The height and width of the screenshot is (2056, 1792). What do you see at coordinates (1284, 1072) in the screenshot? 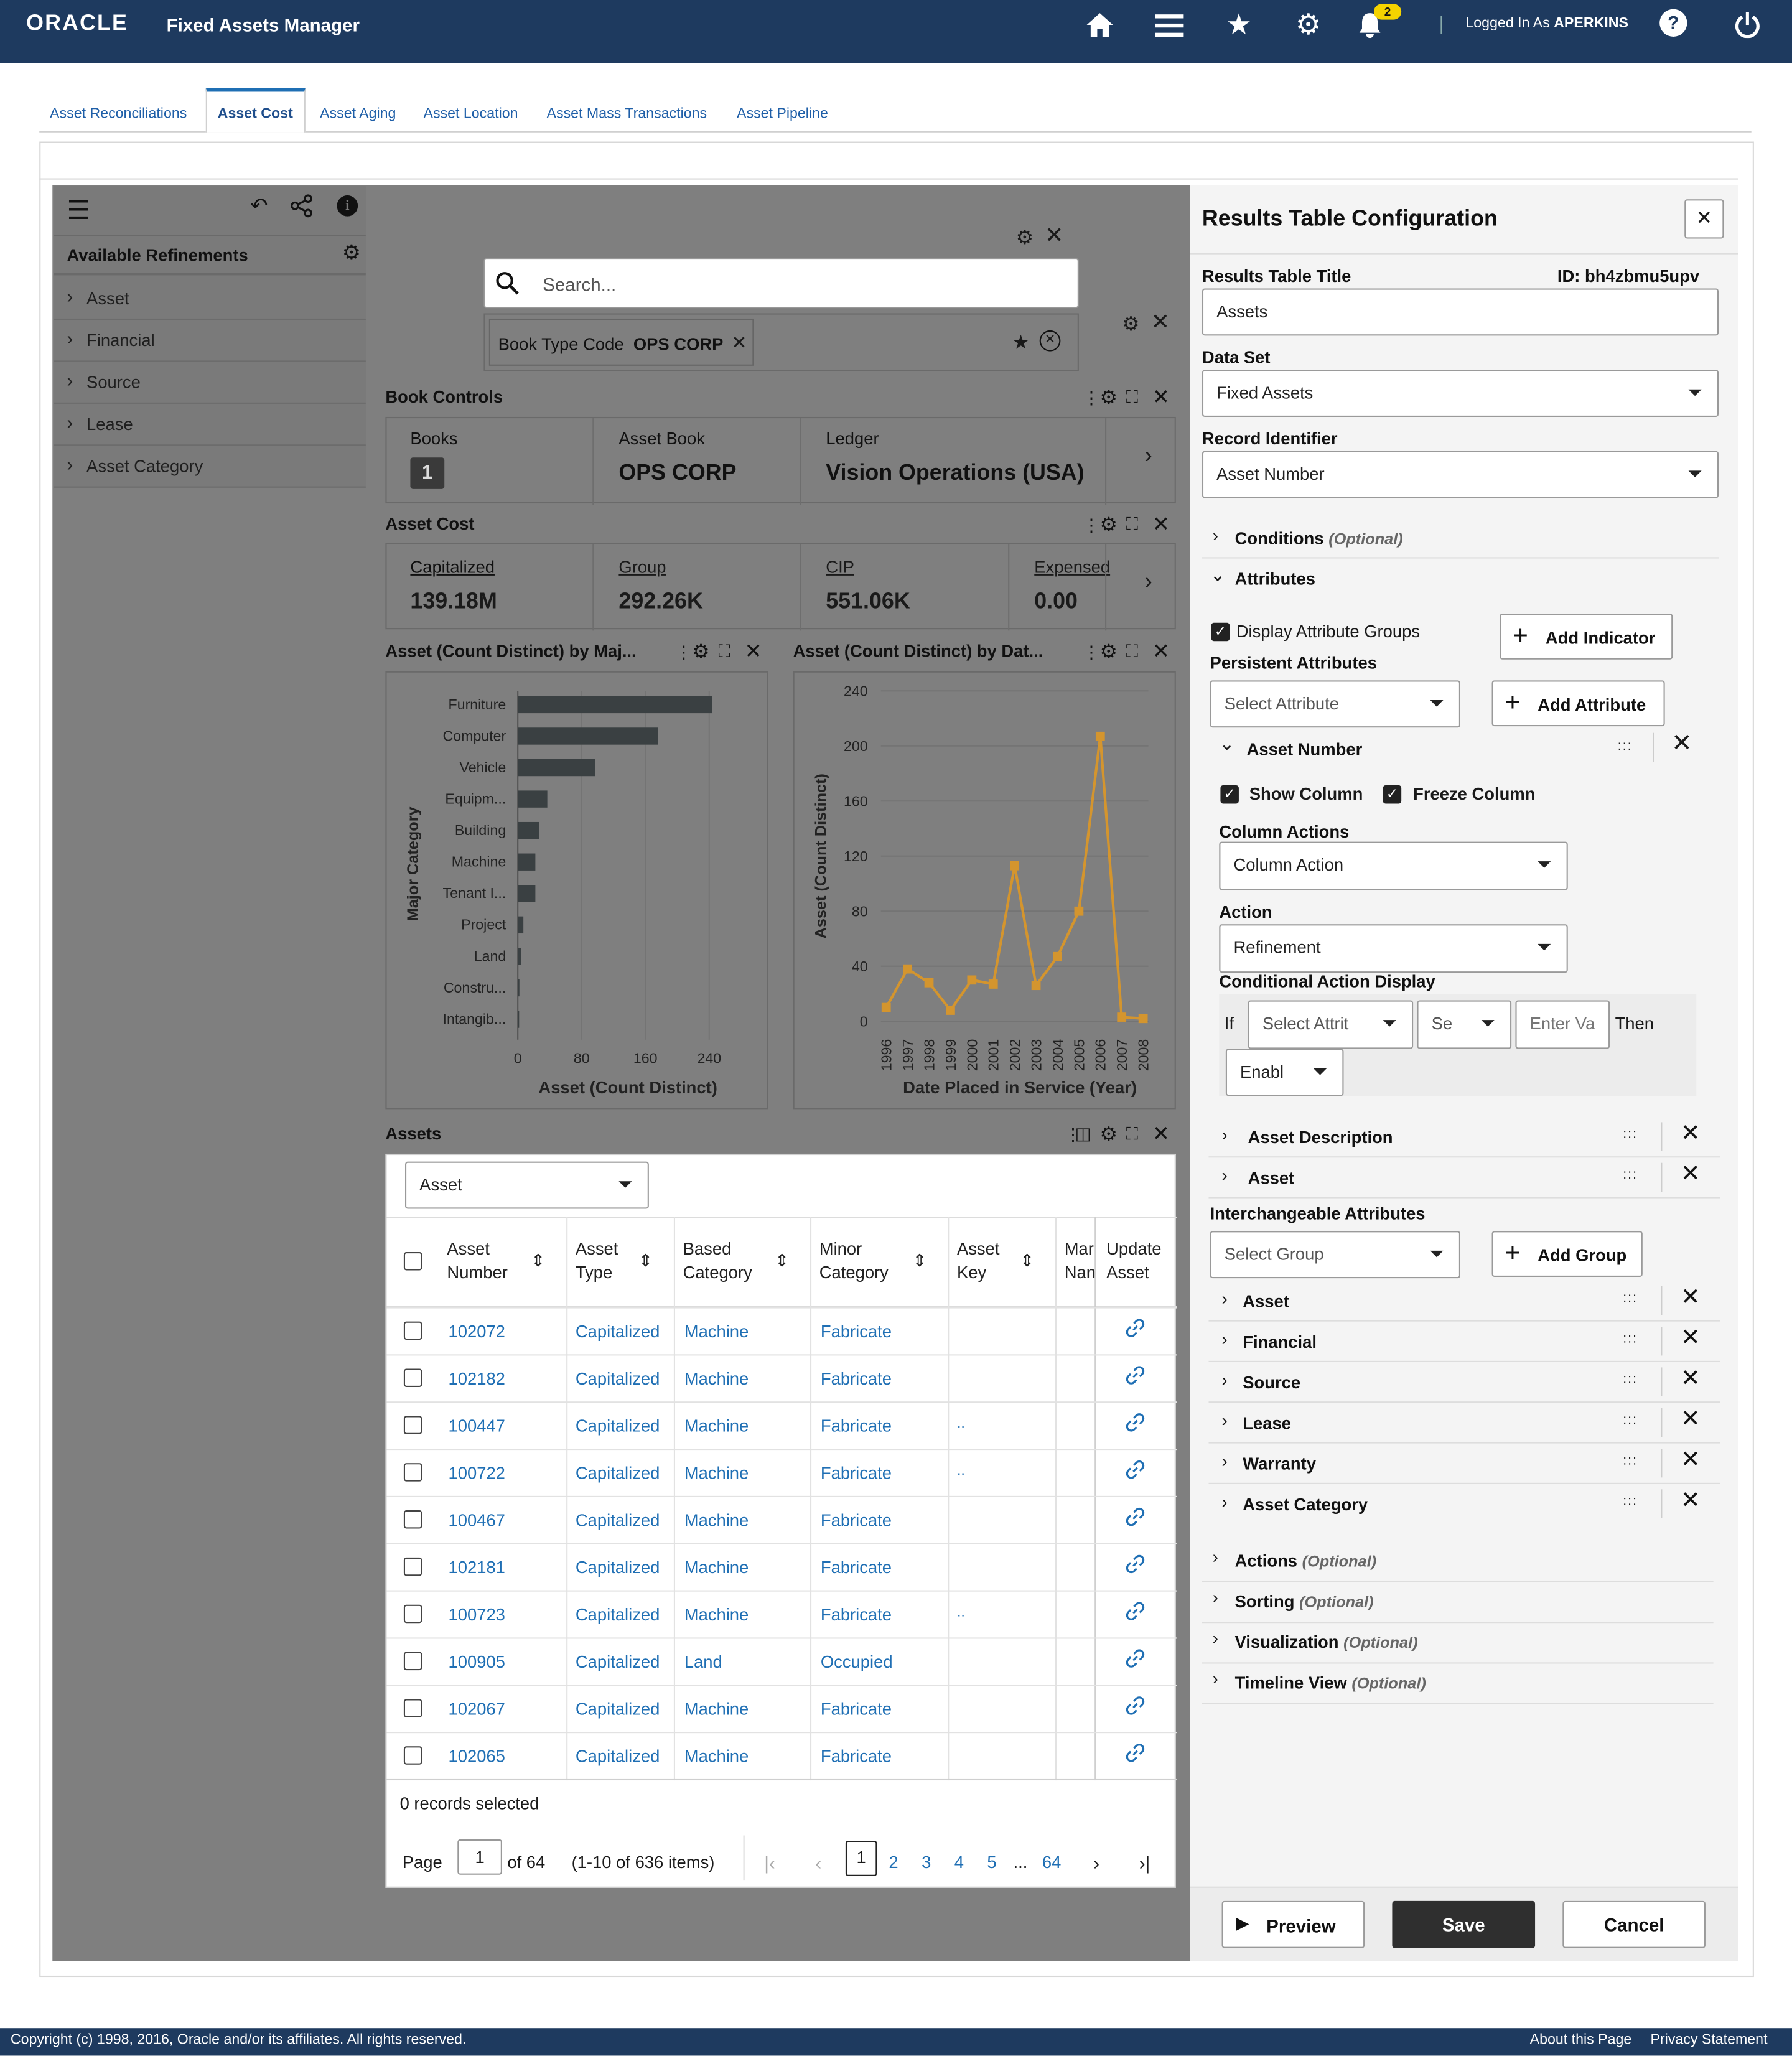
I see `cond-result-select: Enabl` at bounding box center [1284, 1072].